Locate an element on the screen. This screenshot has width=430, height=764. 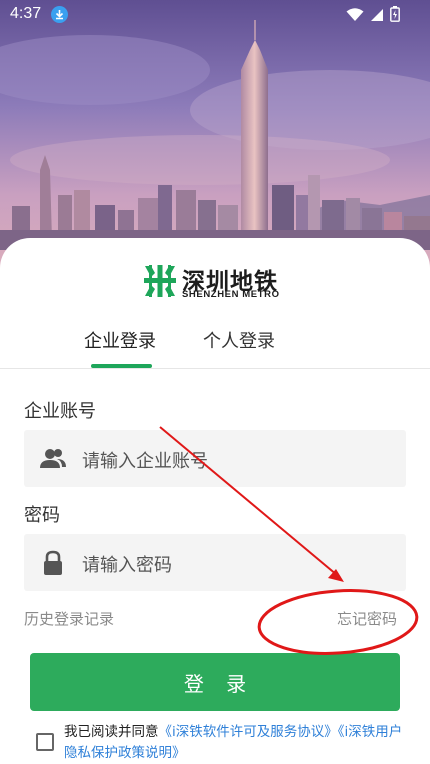
agreement-text: 我已阅读并同意《i深铁软件许可及服务协议》《i深铁用户隐私保护政策说明》 is located at coordinates (234, 743).